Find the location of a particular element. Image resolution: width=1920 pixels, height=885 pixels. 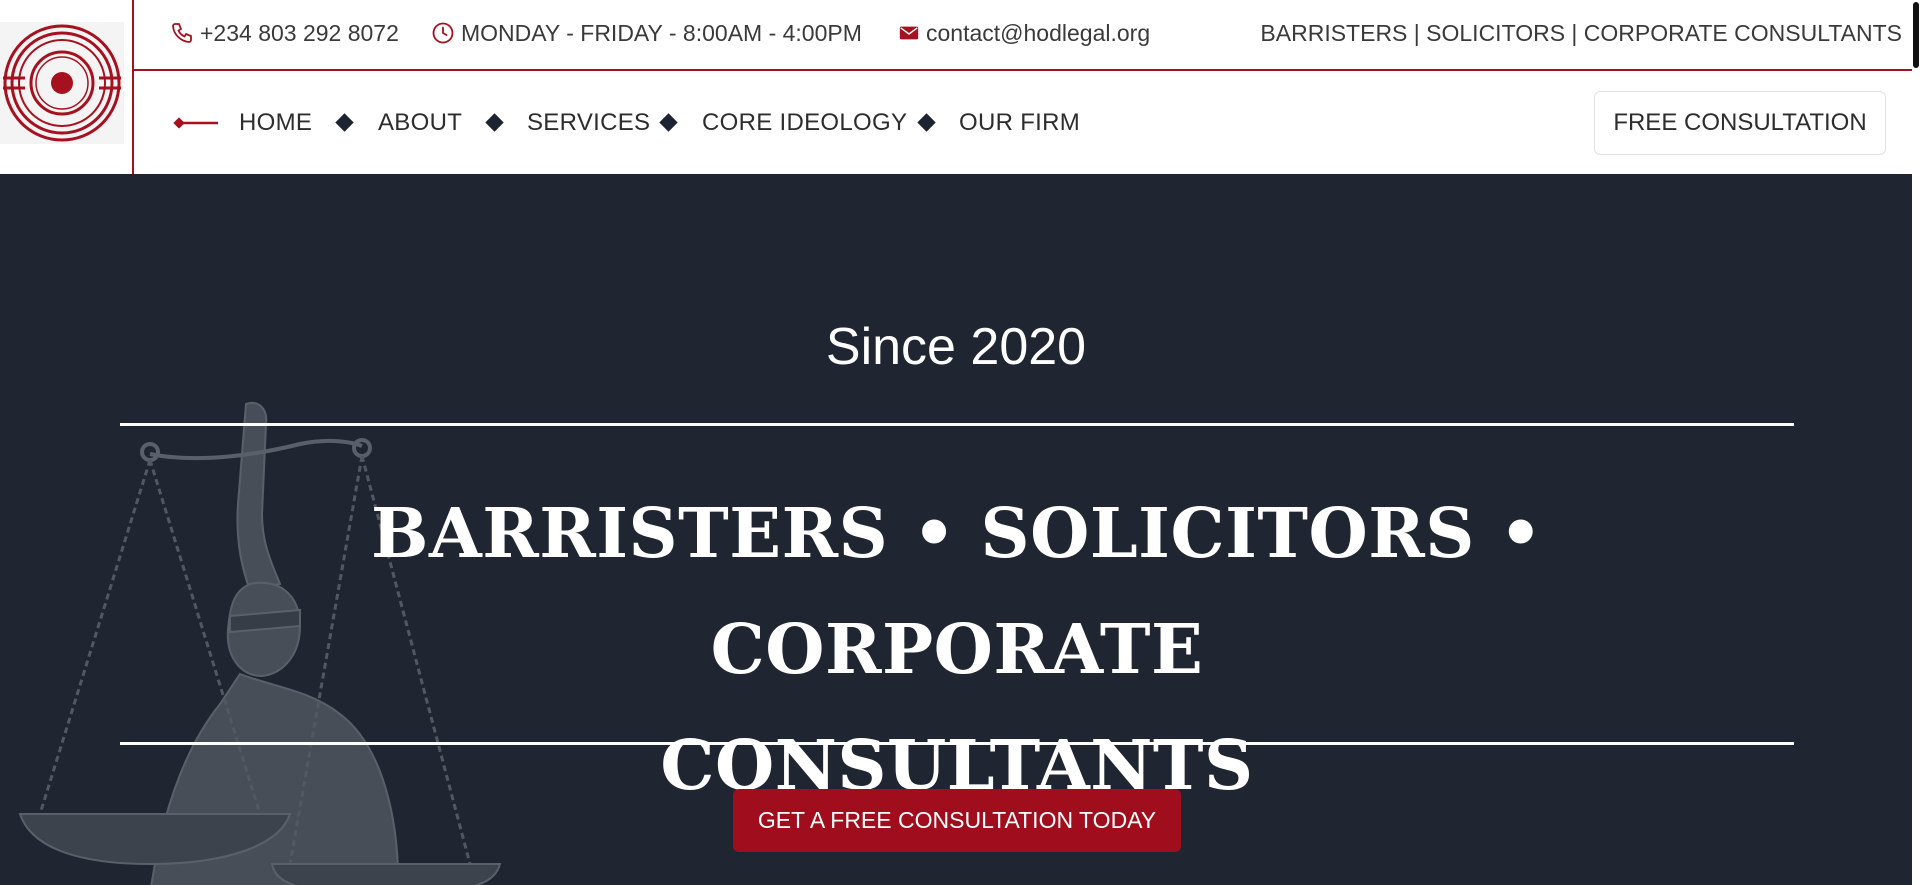

logo is located at coordinates (62, 83).